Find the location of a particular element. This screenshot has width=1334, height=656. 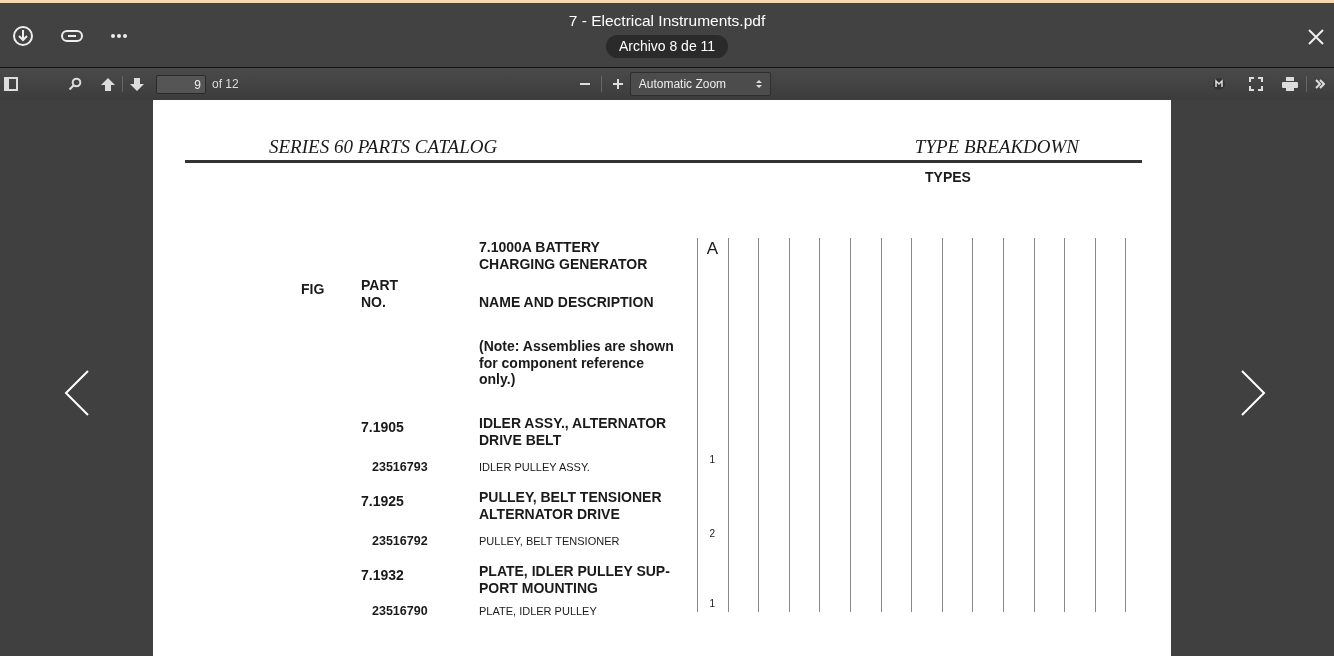

group-number: 7.1925 is located at coordinates (382, 501).